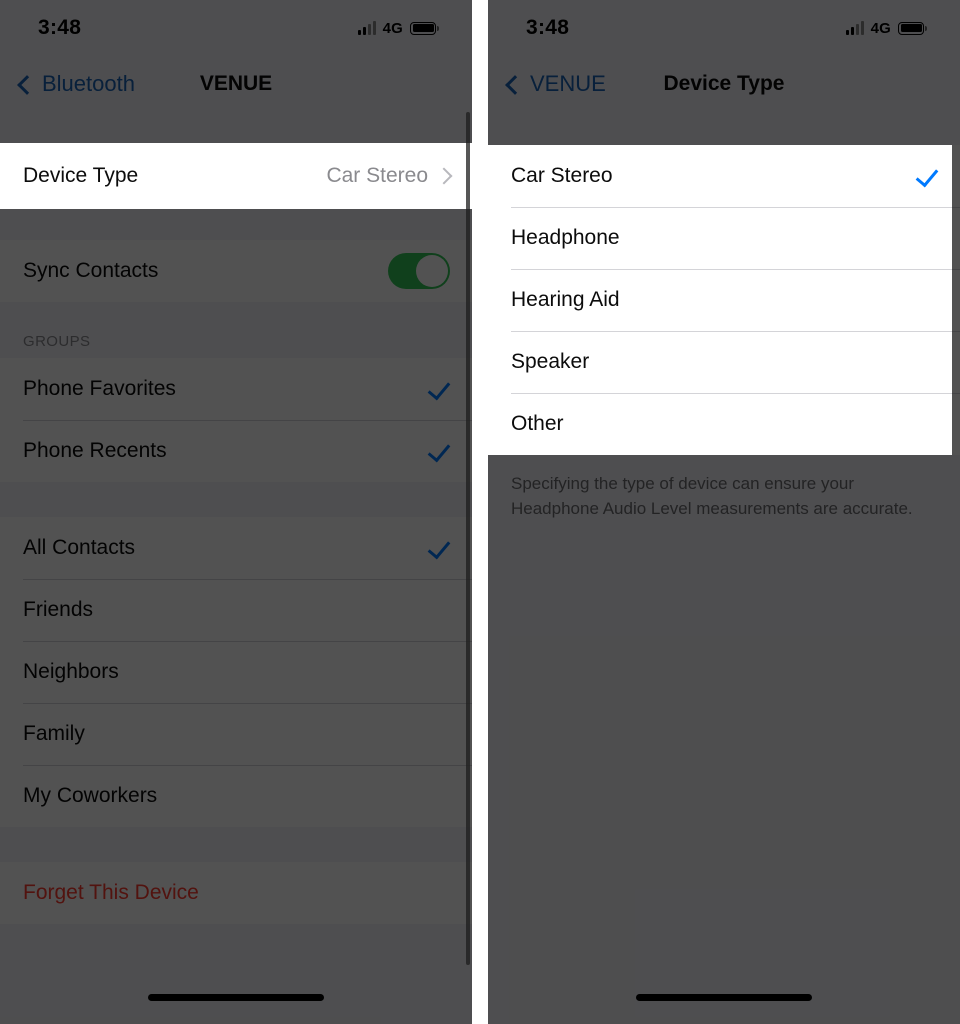  I want to click on nav-bar-right: VENUE Device Type, so click(724, 84).